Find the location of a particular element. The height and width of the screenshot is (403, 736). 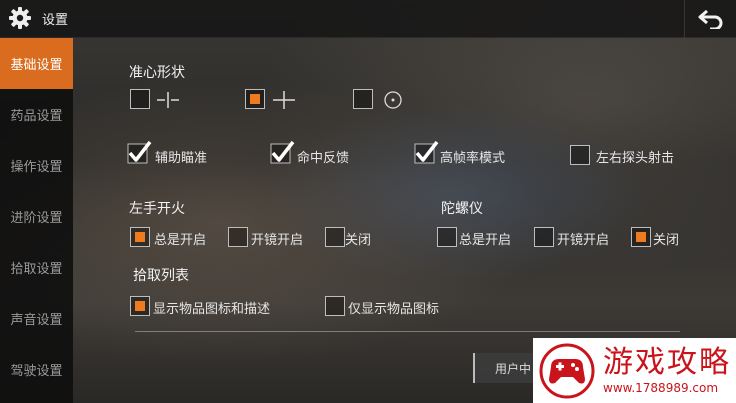

sidebar-item-controls: 操作设置 is located at coordinates (36, 165).